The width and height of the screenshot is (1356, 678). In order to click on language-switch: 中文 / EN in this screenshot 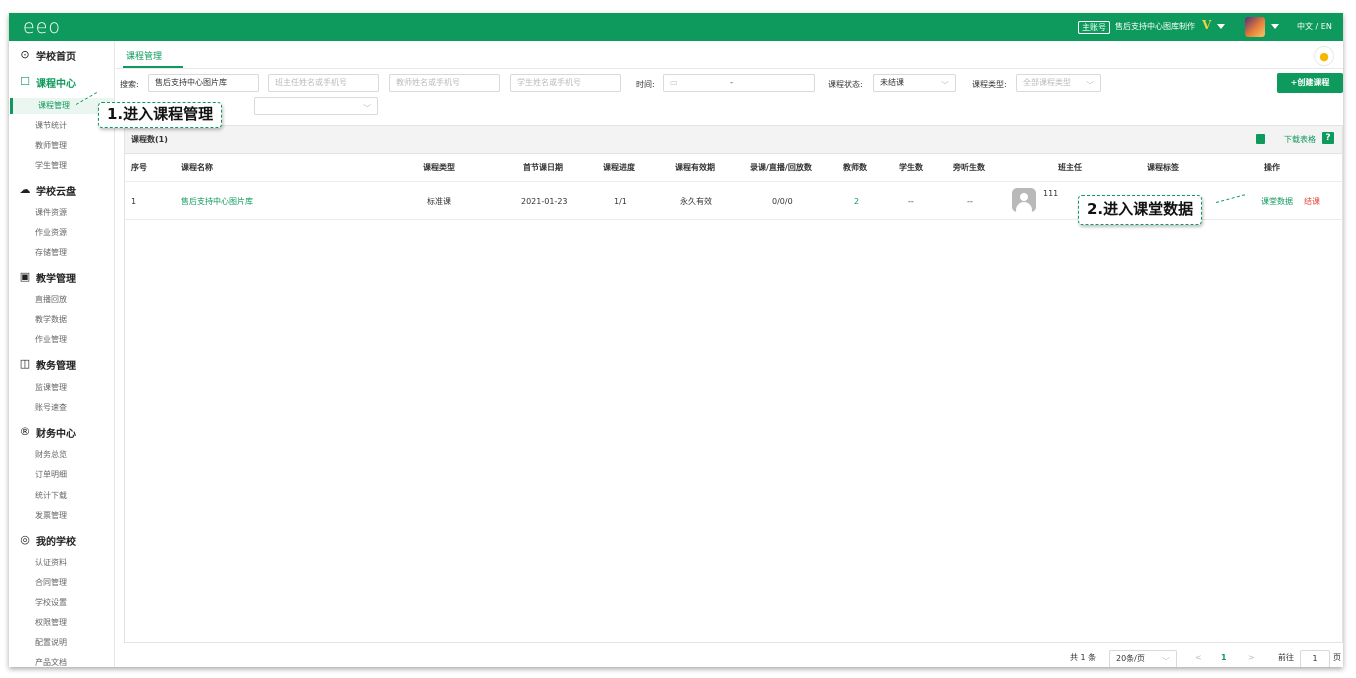, I will do `click(1314, 27)`.